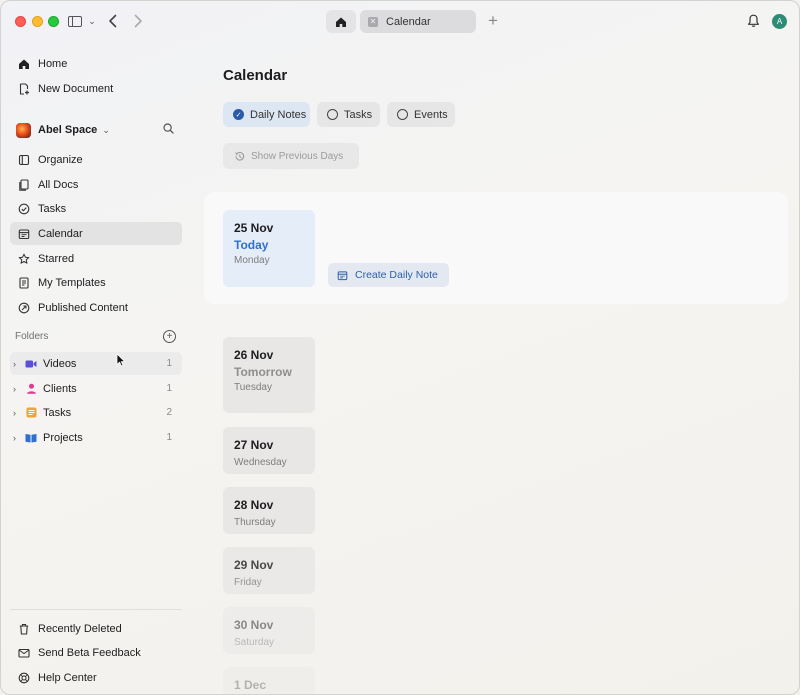 The height and width of the screenshot is (695, 800). What do you see at coordinates (99, 130) in the screenshot?
I see `space-switcher: Abel Space ⌄` at bounding box center [99, 130].